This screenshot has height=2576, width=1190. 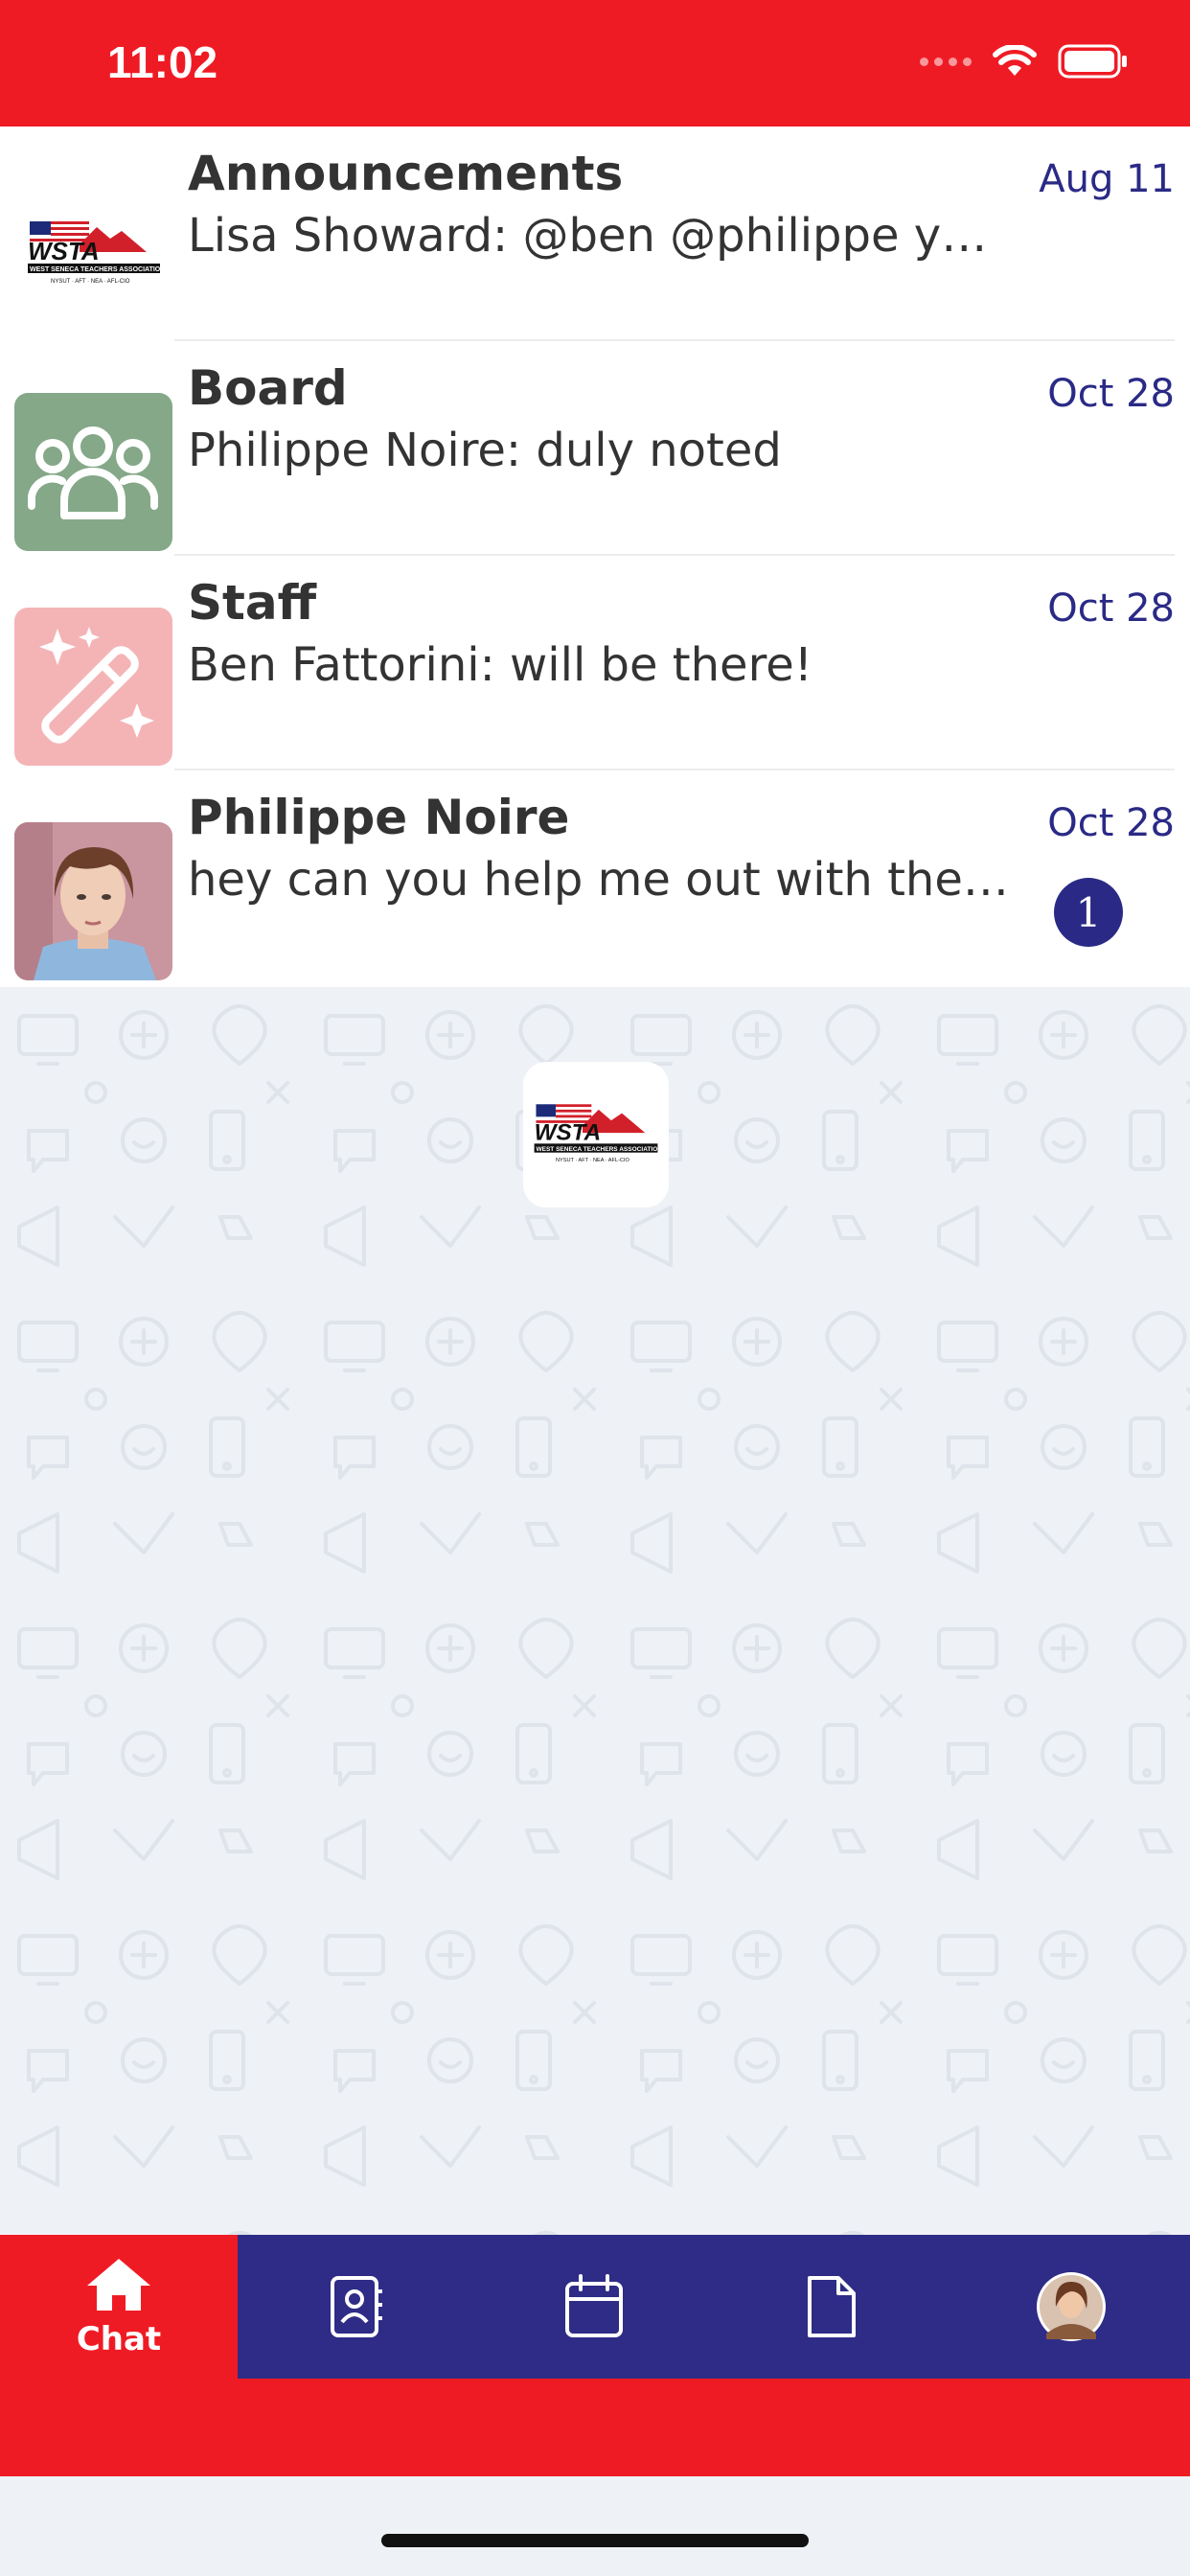 I want to click on wifi-icon, so click(x=1015, y=60).